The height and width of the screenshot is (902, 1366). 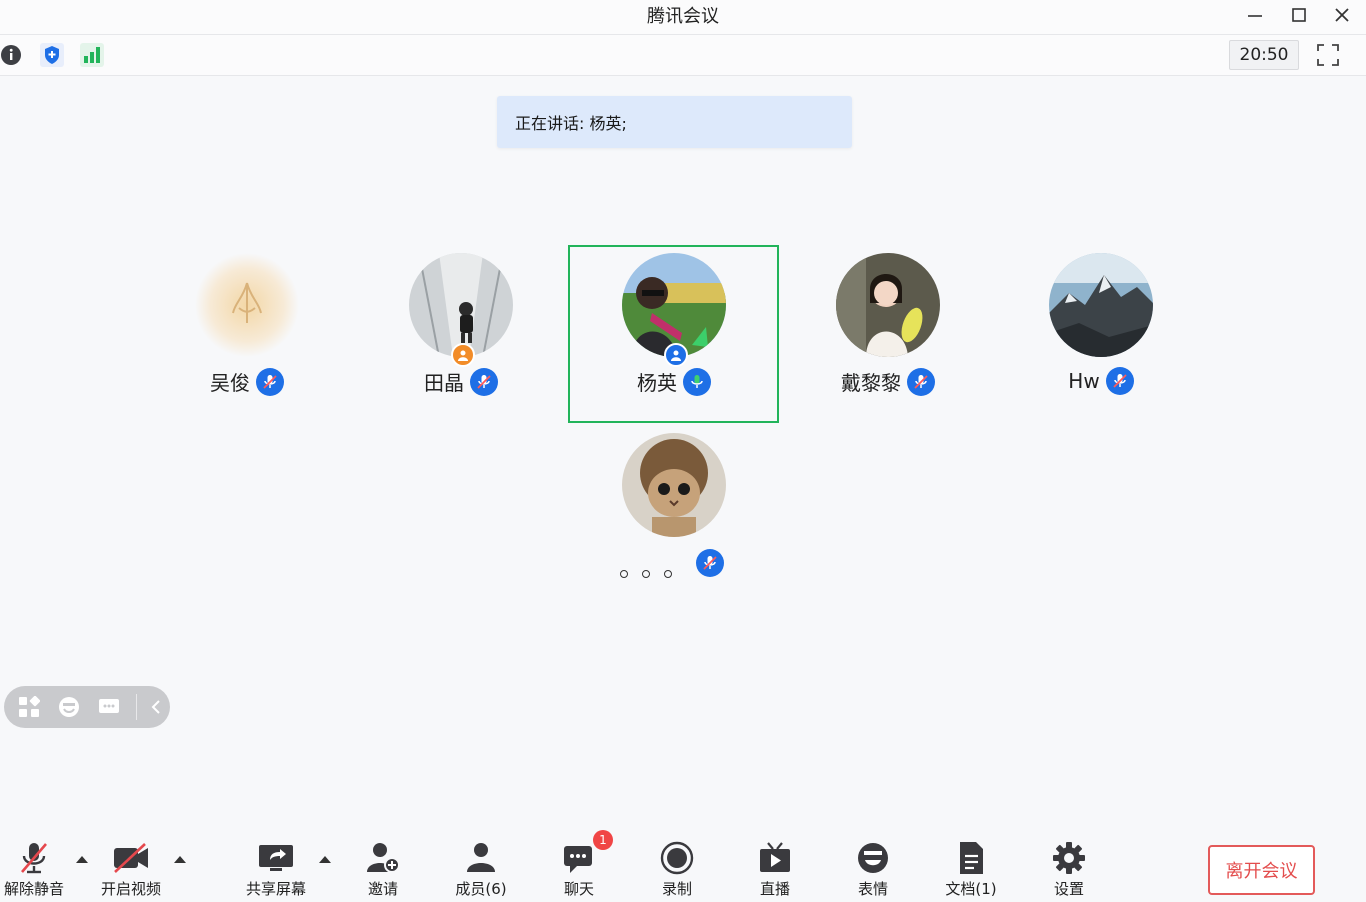 I want to click on collapse-chevron-icon, so click(x=152, y=707).